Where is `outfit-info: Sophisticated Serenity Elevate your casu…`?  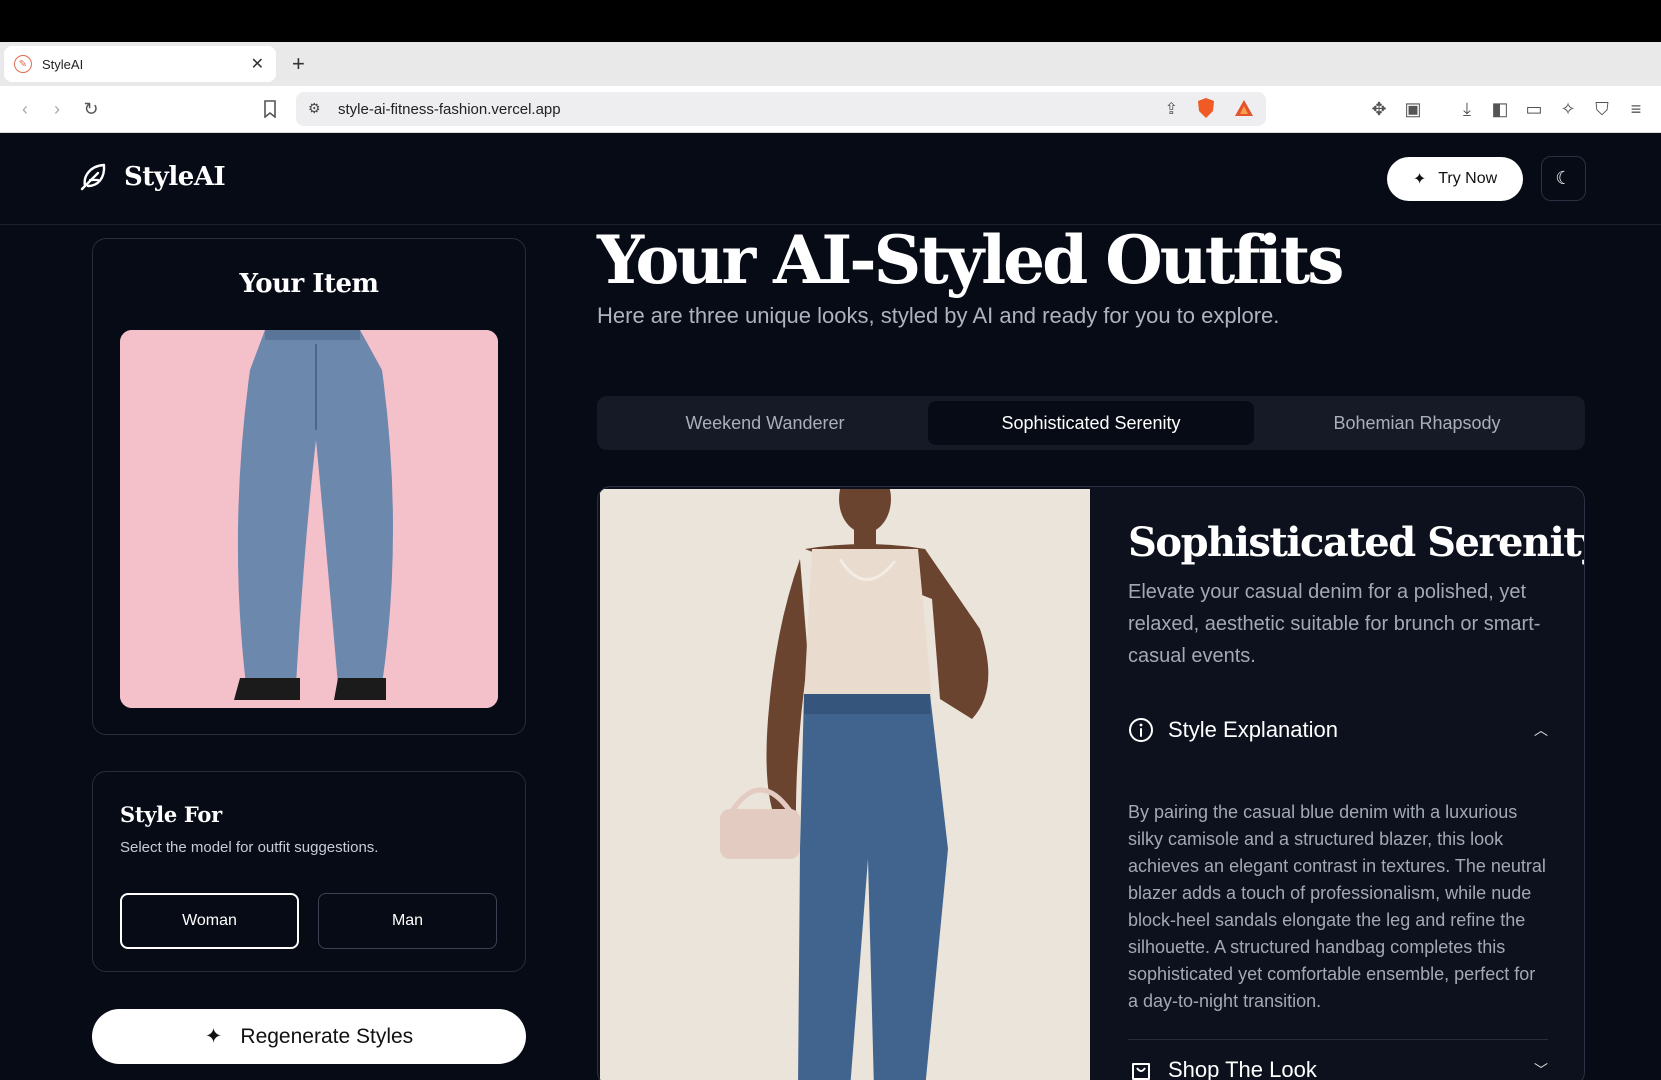
outfit-info: Sophisticated Serenity Elevate your casu… is located at coordinates (1356, 579).